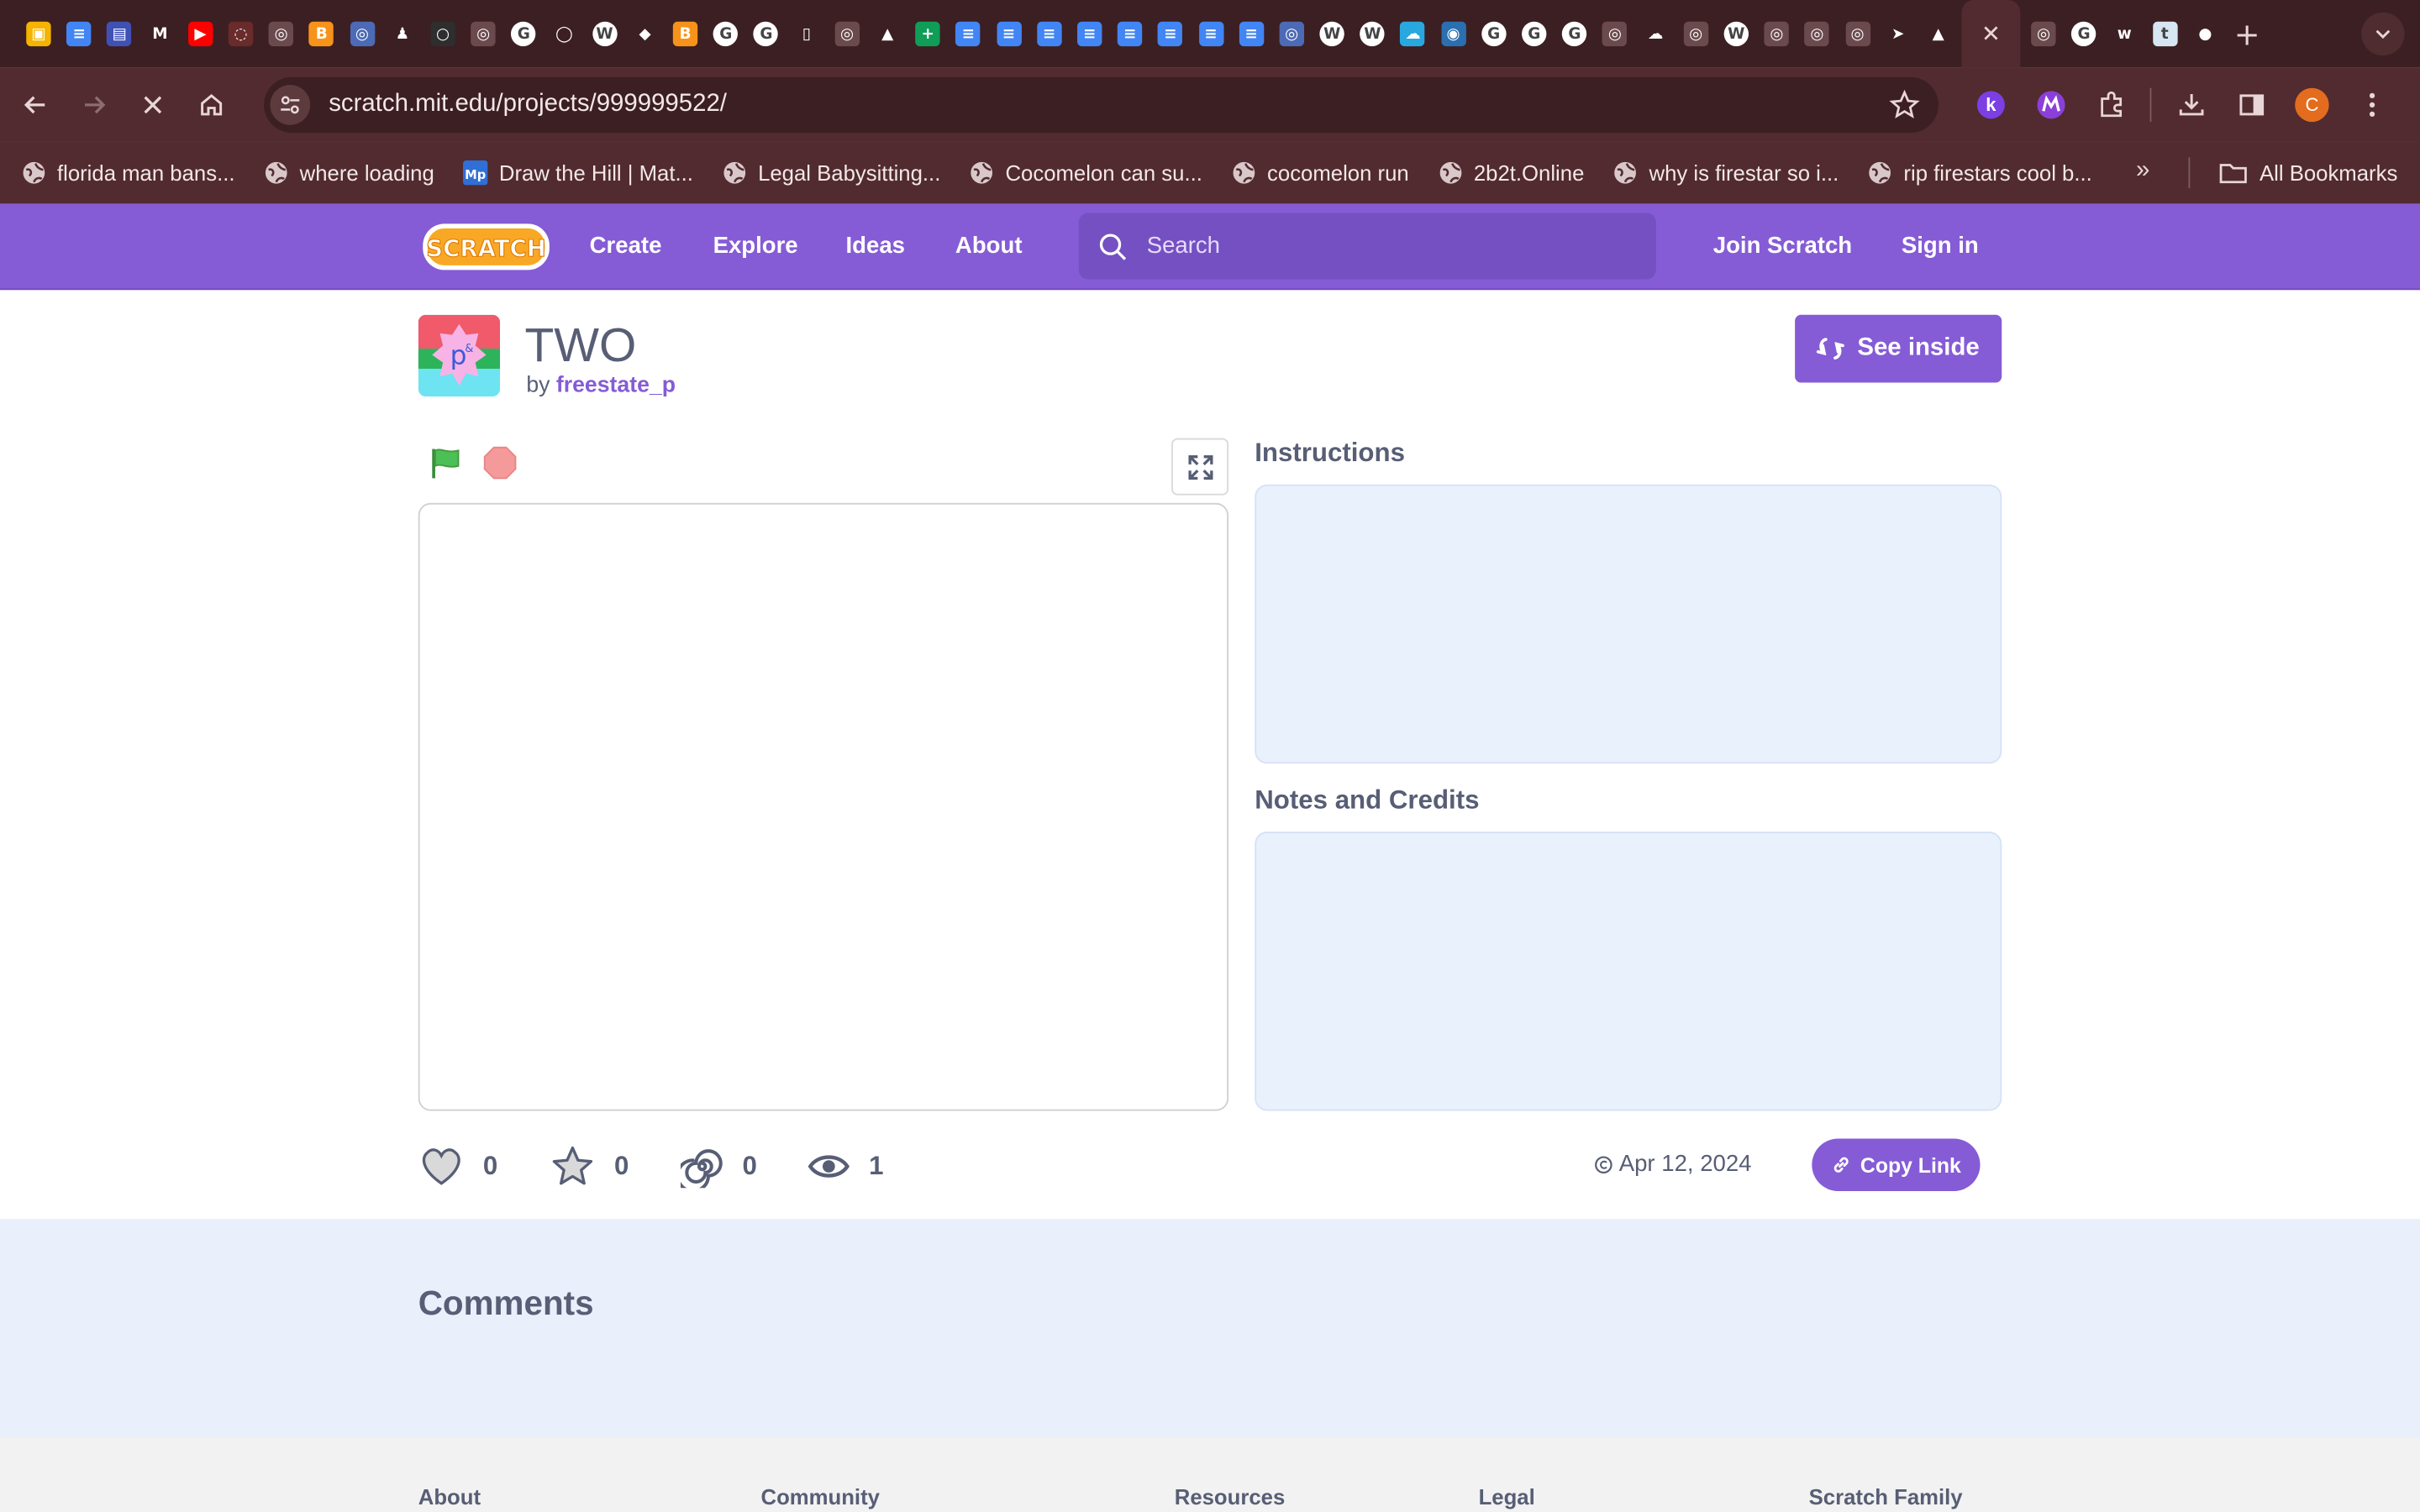 The image size is (2420, 1512). I want to click on search-input: Search, so click(1367, 246).